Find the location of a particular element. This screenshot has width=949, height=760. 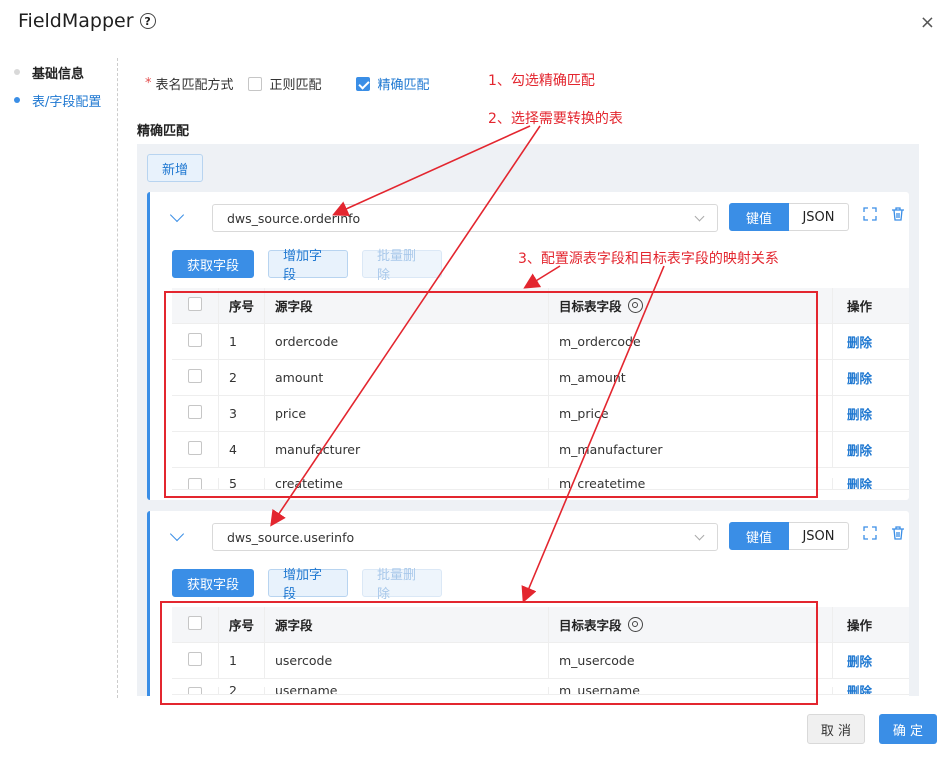

exact-match-option: 精确匹配 is located at coordinates (392, 83).